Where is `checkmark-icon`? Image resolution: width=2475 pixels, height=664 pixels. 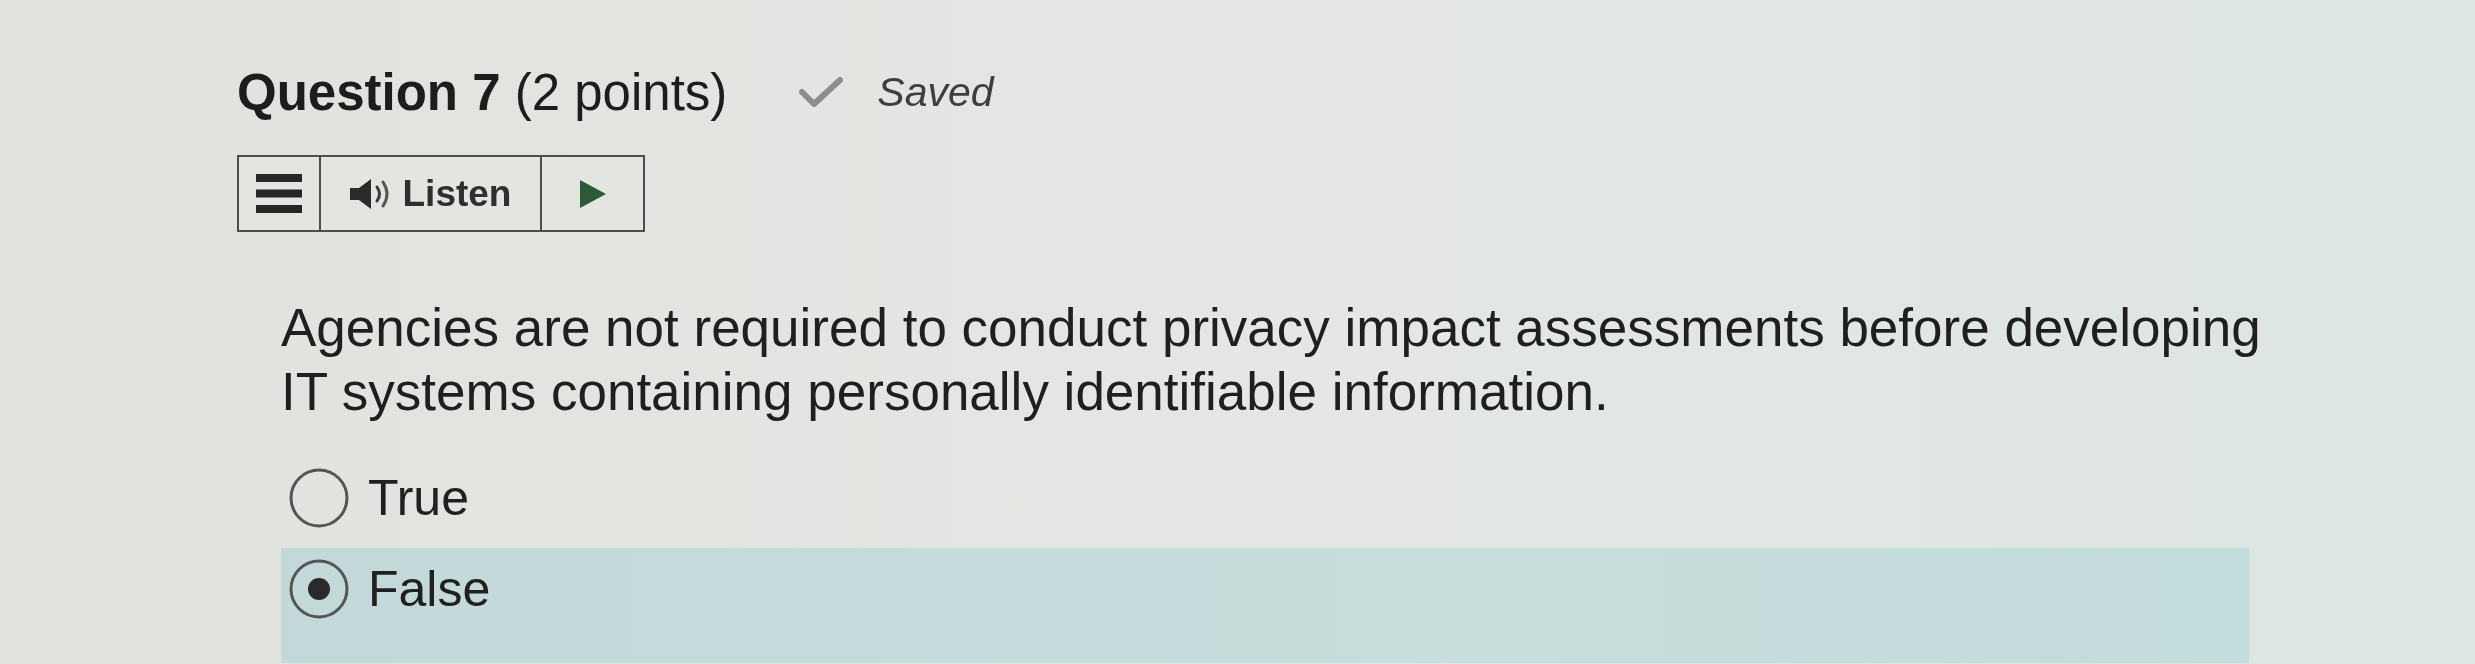 checkmark-icon is located at coordinates (821, 92).